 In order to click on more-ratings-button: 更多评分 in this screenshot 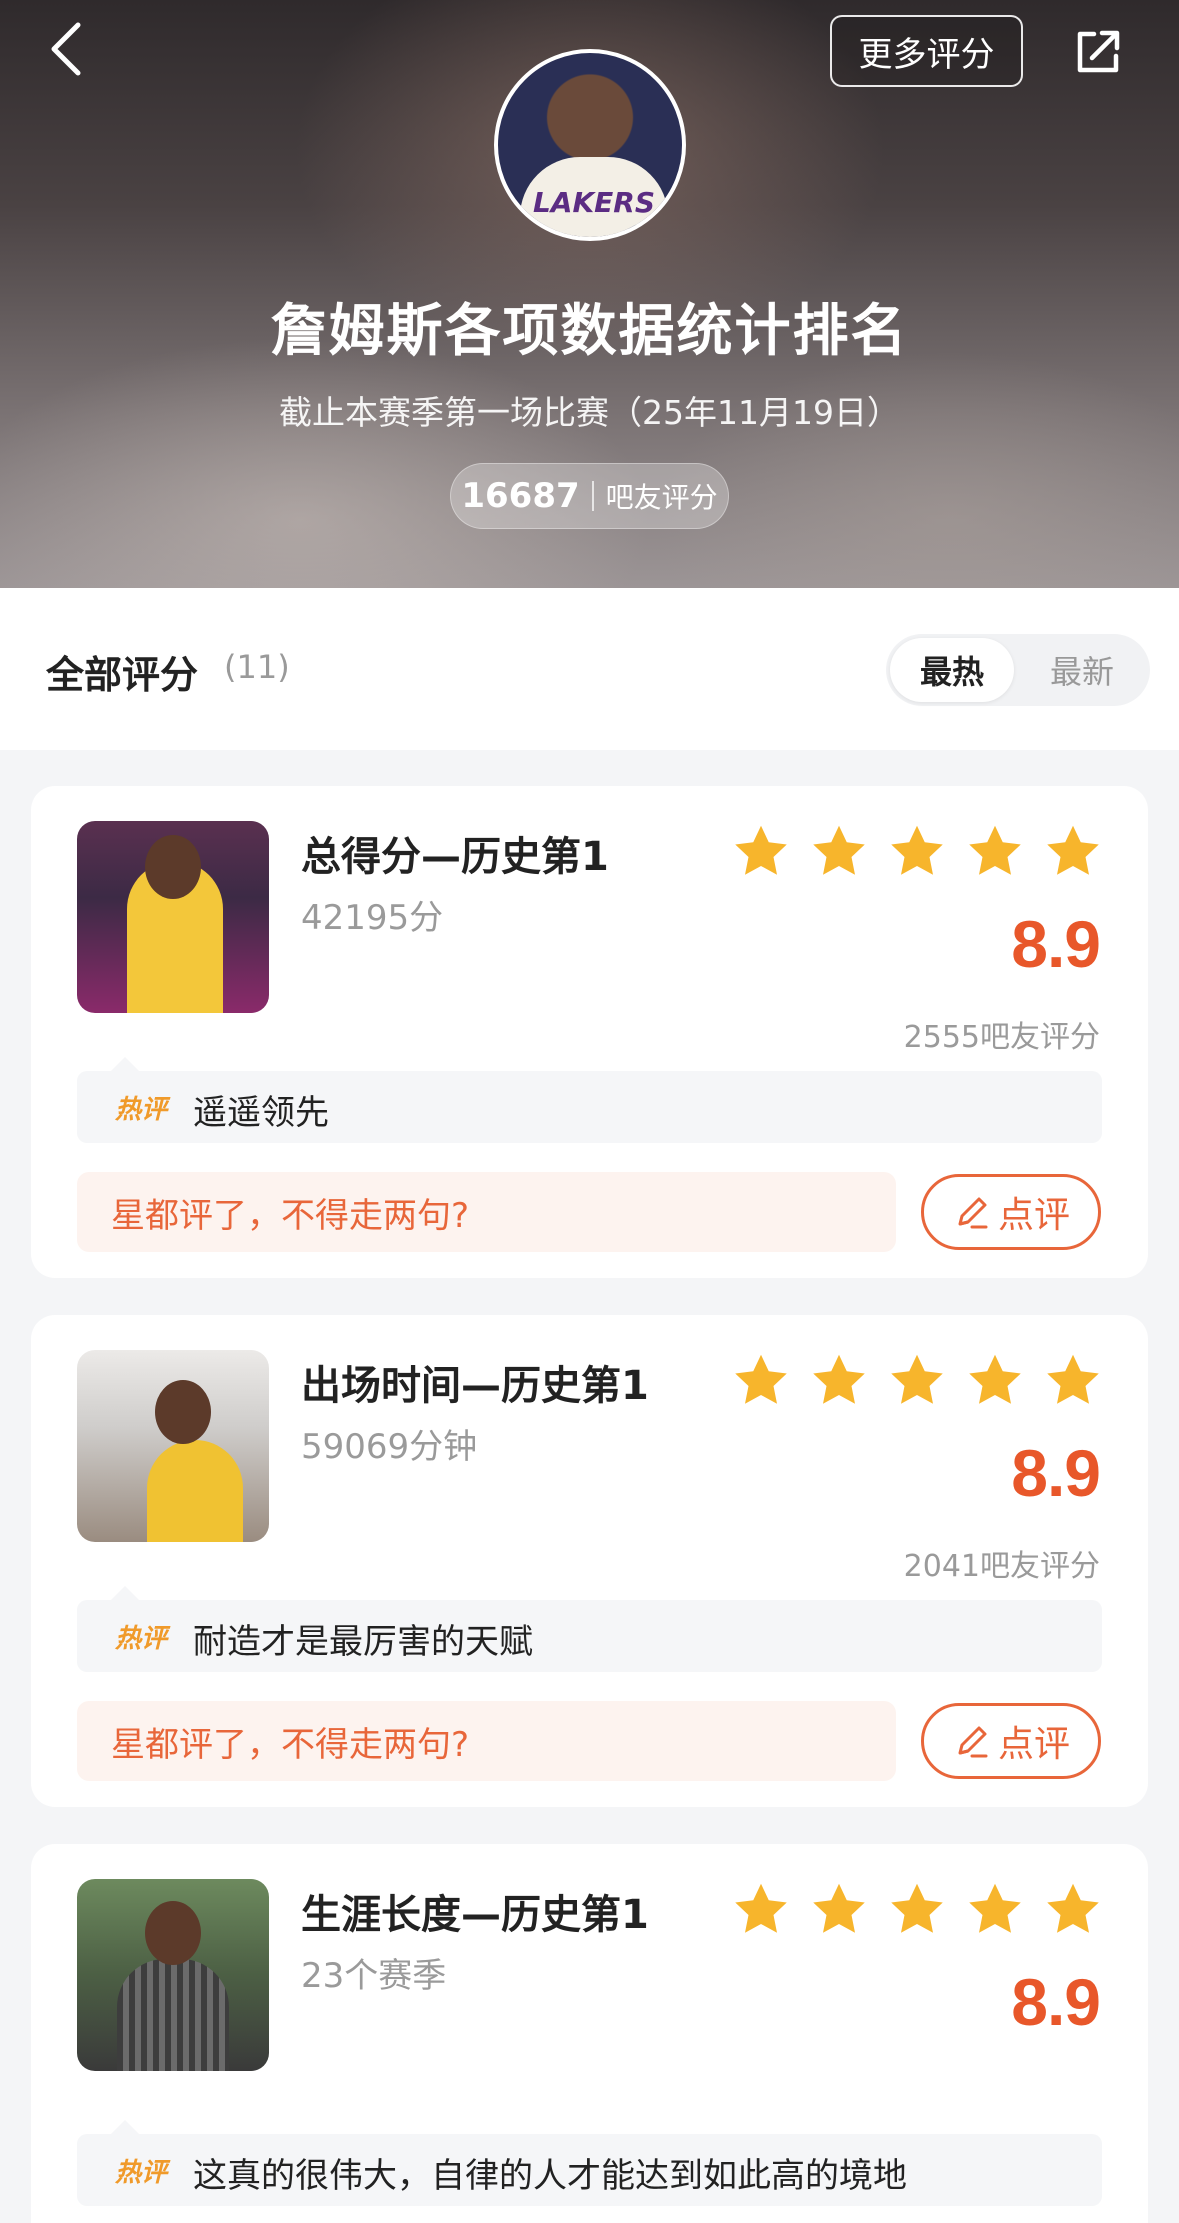, I will do `click(926, 51)`.